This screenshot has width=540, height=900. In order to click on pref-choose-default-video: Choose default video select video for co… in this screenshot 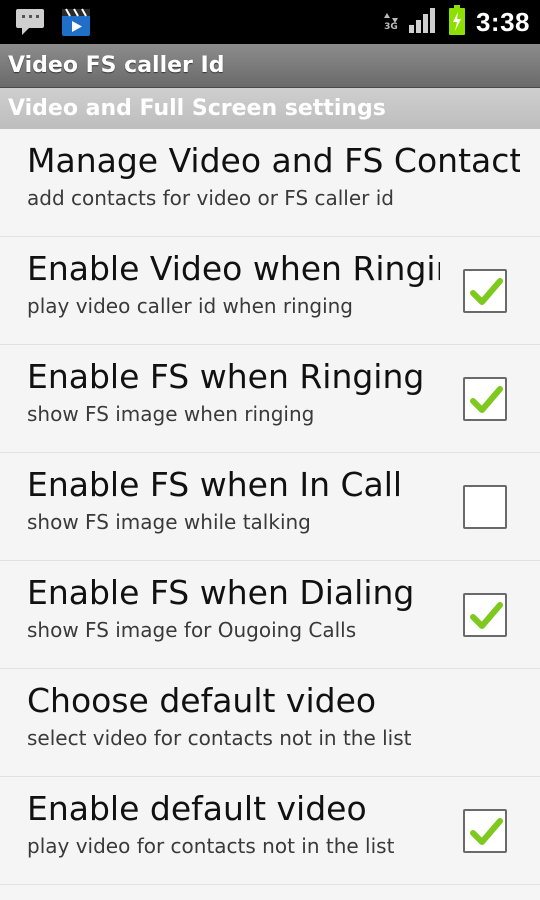, I will do `click(270, 723)`.